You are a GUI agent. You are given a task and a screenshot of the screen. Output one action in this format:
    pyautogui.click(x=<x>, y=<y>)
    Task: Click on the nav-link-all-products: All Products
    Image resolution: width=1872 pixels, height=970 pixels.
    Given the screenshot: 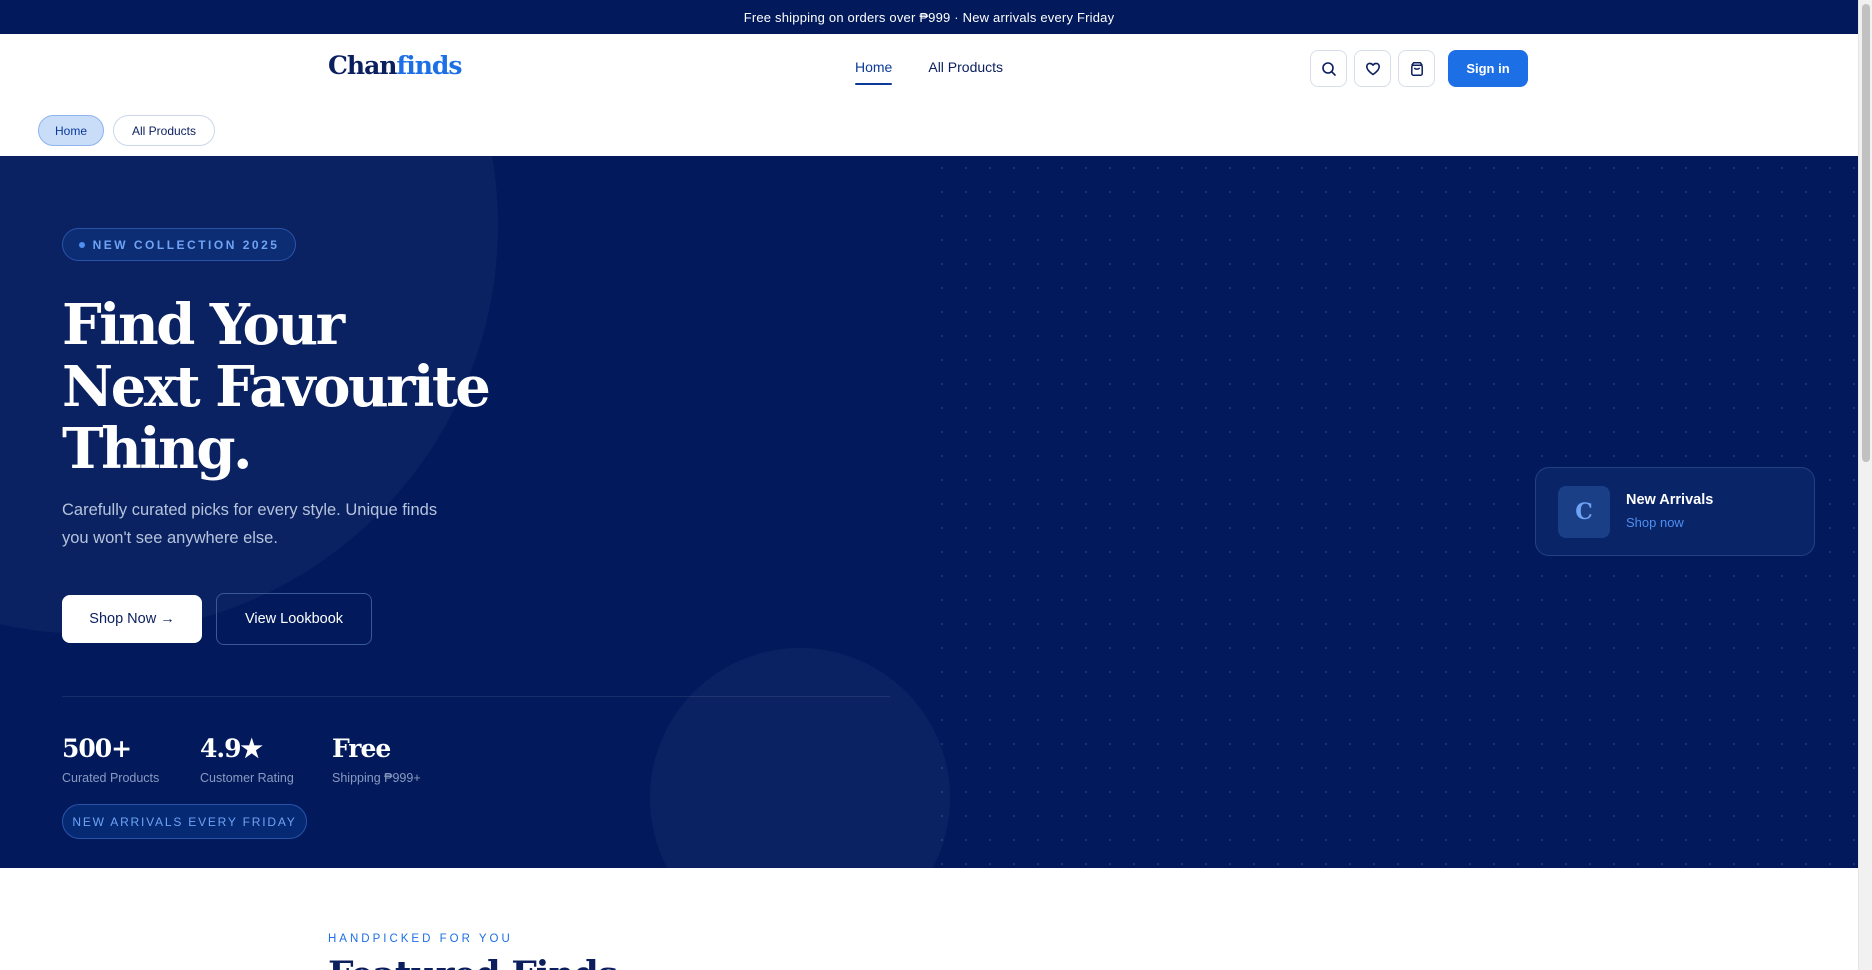 What is the action you would take?
    pyautogui.click(x=965, y=68)
    